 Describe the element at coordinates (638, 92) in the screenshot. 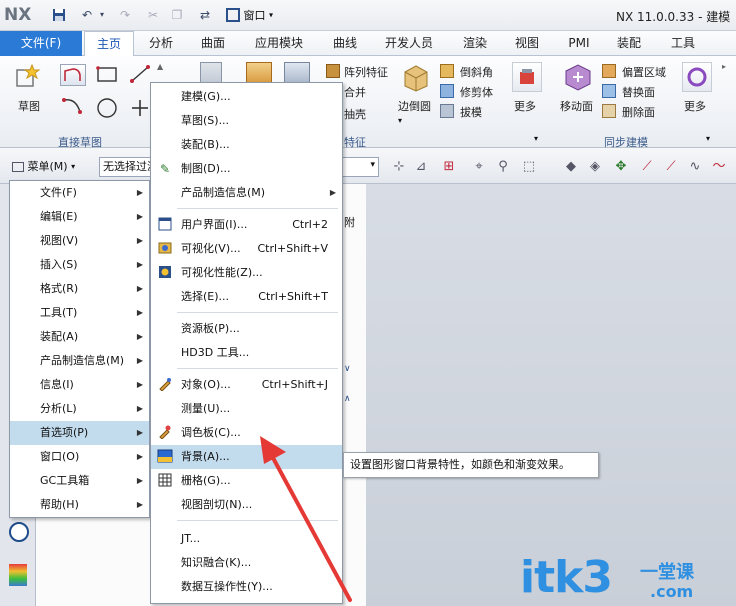

I see `replace-face-label: 替换面` at that location.